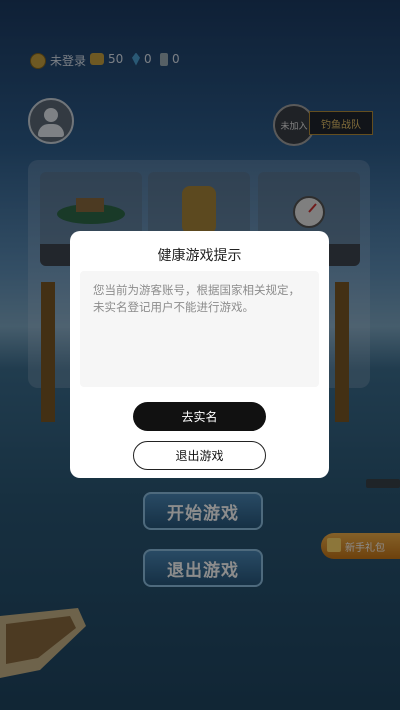  What do you see at coordinates (199, 256) in the screenshot?
I see `dialog-title: 健康游戏提示` at bounding box center [199, 256].